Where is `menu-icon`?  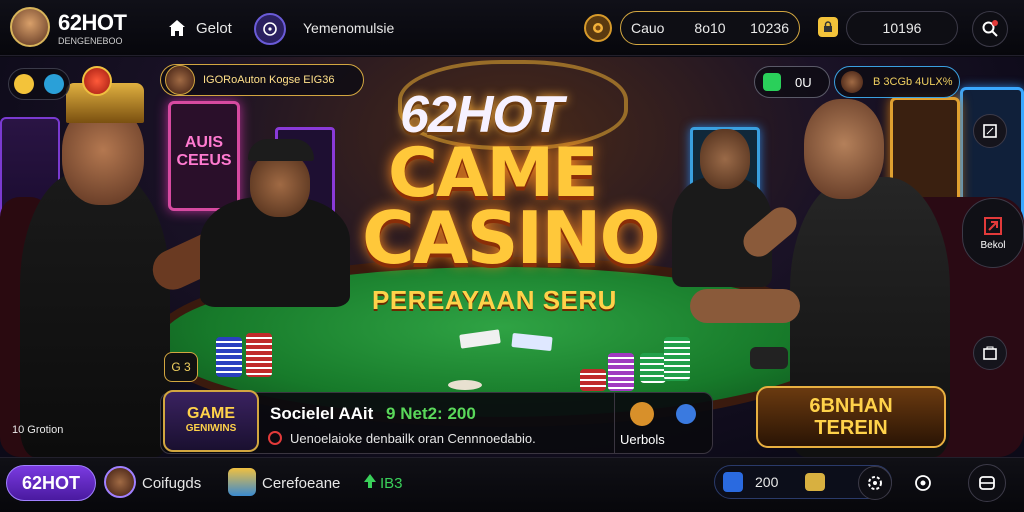 menu-icon is located at coordinates (987, 483).